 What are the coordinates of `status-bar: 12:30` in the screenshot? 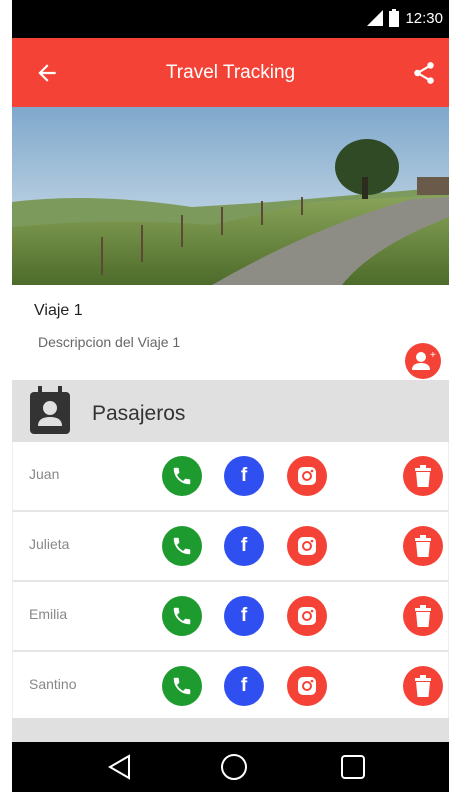 It's located at (230, 19).